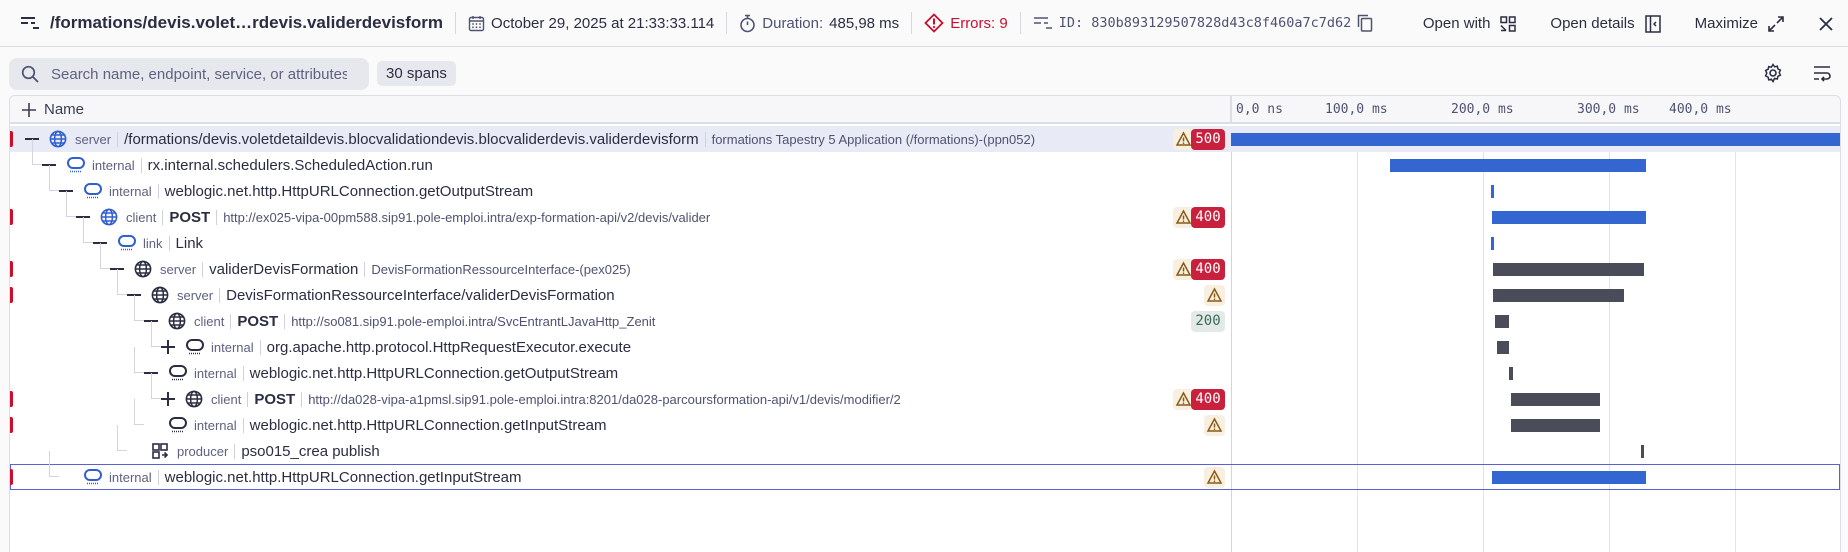 This screenshot has height=552, width=1848. I want to click on trace-errors: Errors: 9, so click(966, 23).